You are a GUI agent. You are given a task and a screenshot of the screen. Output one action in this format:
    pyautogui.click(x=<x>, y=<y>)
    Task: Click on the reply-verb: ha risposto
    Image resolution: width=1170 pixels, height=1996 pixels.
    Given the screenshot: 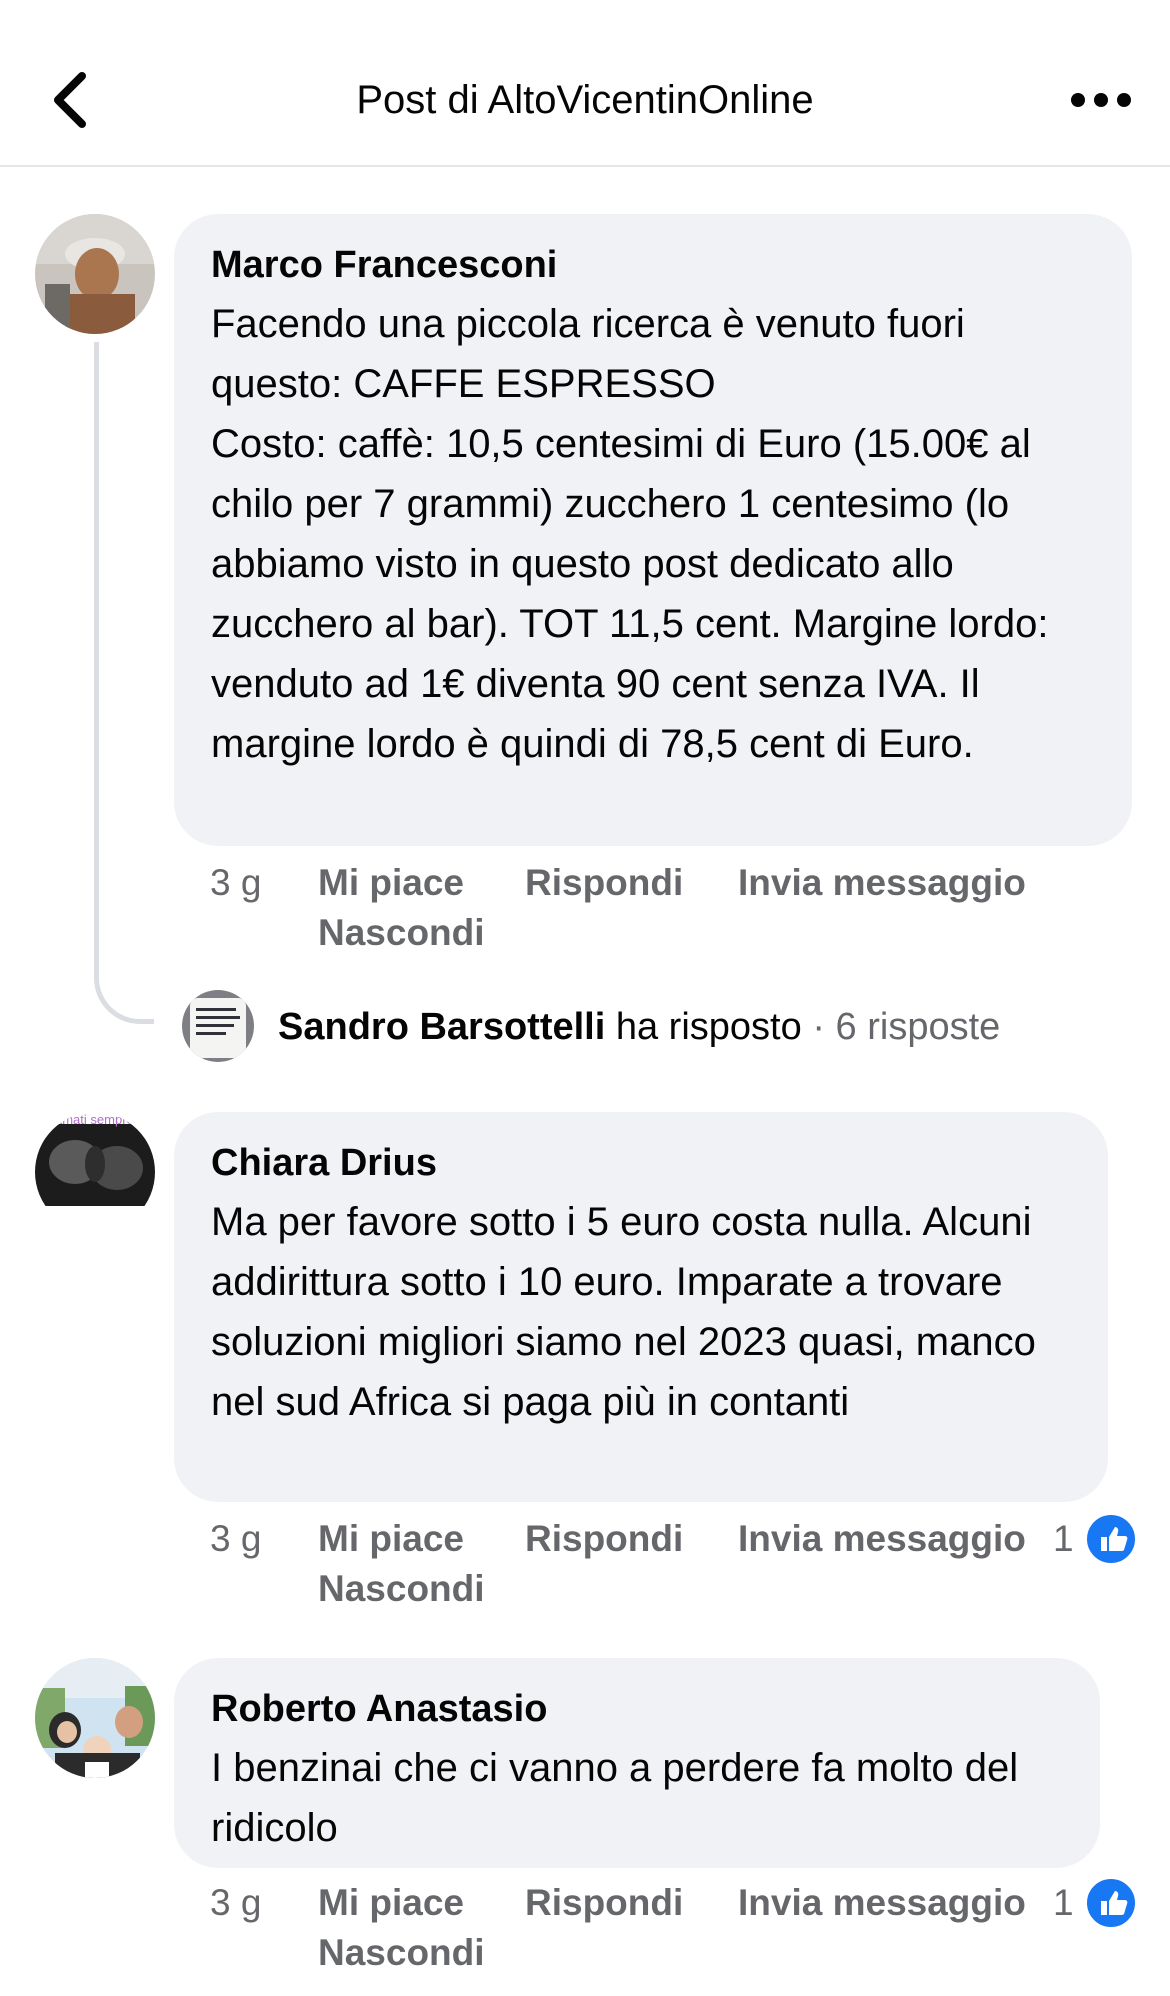 What is the action you would take?
    pyautogui.click(x=708, y=1027)
    